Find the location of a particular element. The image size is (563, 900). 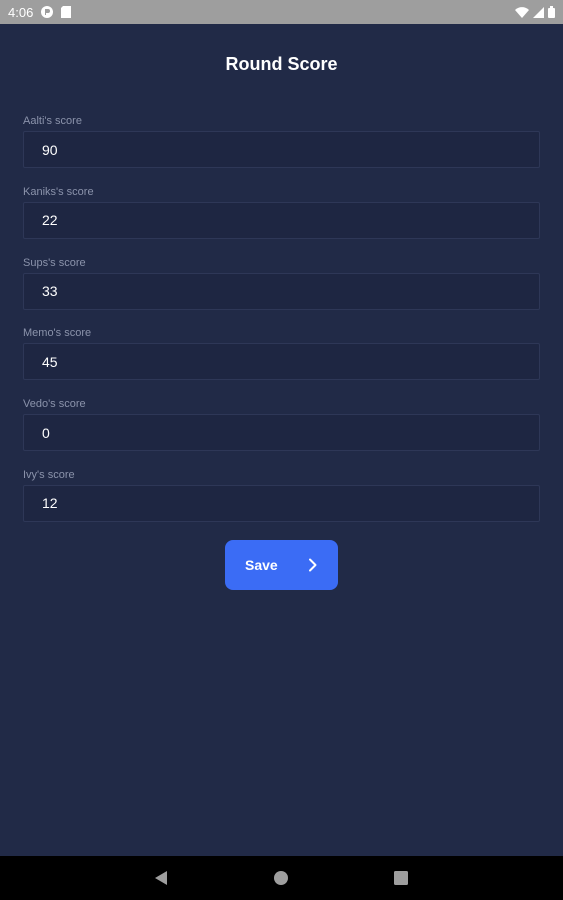

score-field-label: Memo's score is located at coordinates (57, 333).